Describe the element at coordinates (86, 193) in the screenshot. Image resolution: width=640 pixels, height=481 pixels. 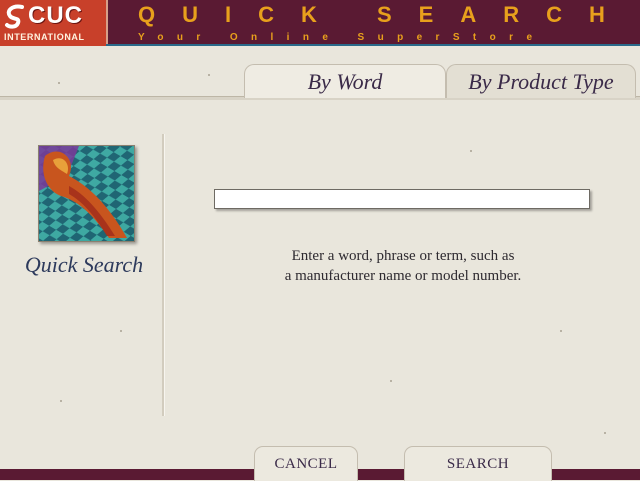
I see `quick-search-illustration` at that location.